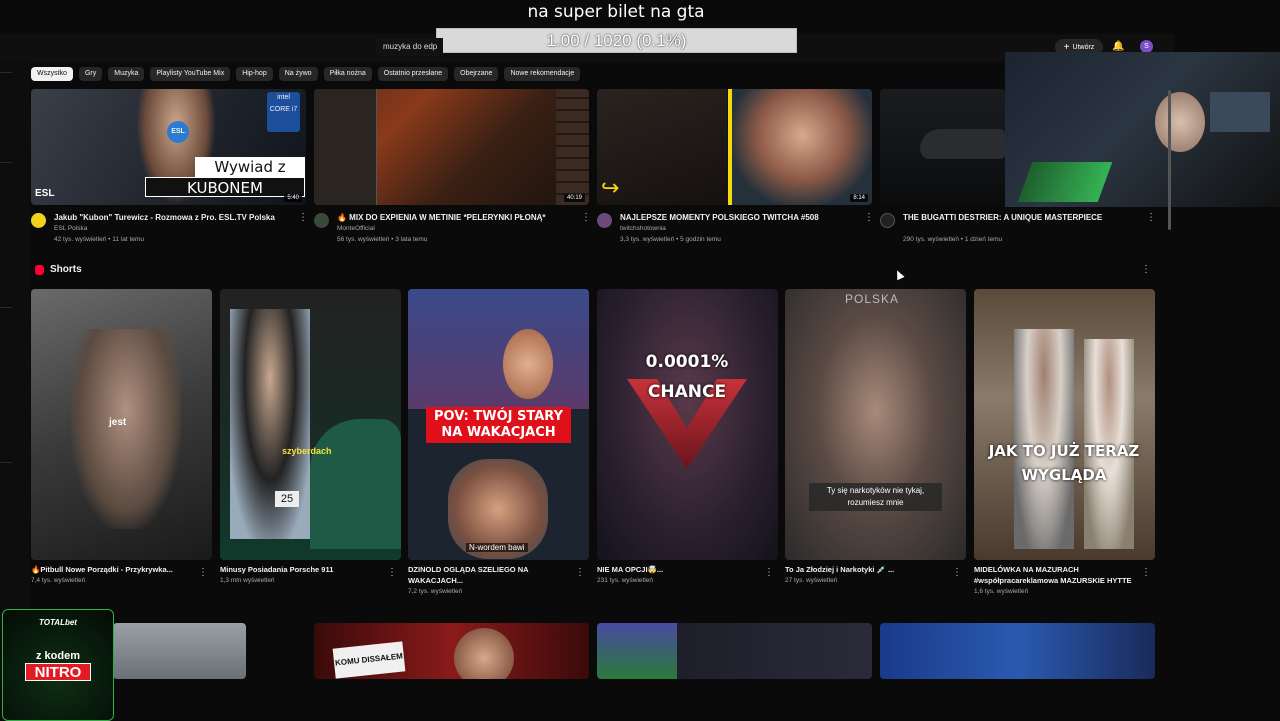 Image resolution: width=1280 pixels, height=721 pixels. Describe the element at coordinates (1142, 129) in the screenshot. I see `streamer-webcam` at that location.